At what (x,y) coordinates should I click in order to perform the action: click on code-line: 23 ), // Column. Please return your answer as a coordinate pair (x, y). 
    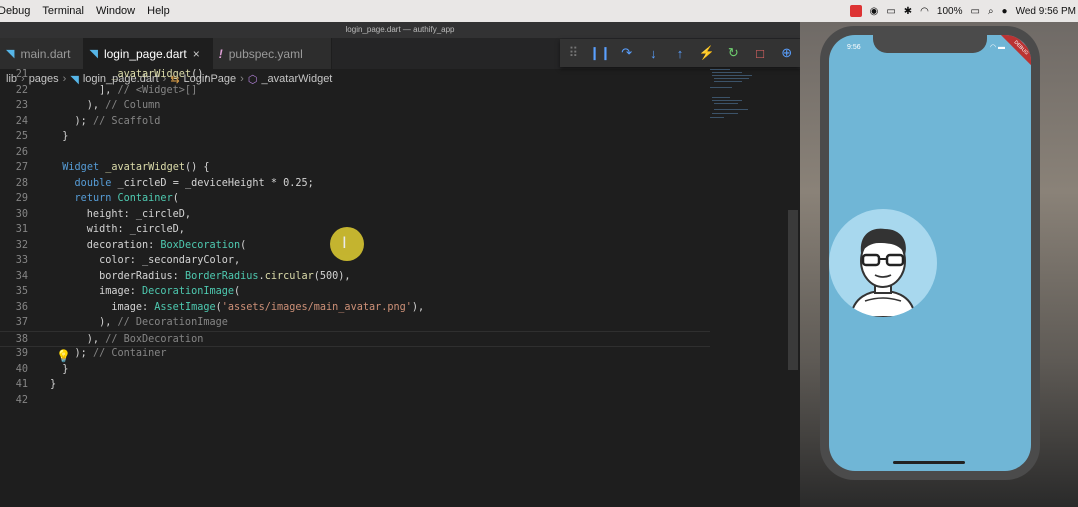
    Looking at the image, I should click on (355, 106).